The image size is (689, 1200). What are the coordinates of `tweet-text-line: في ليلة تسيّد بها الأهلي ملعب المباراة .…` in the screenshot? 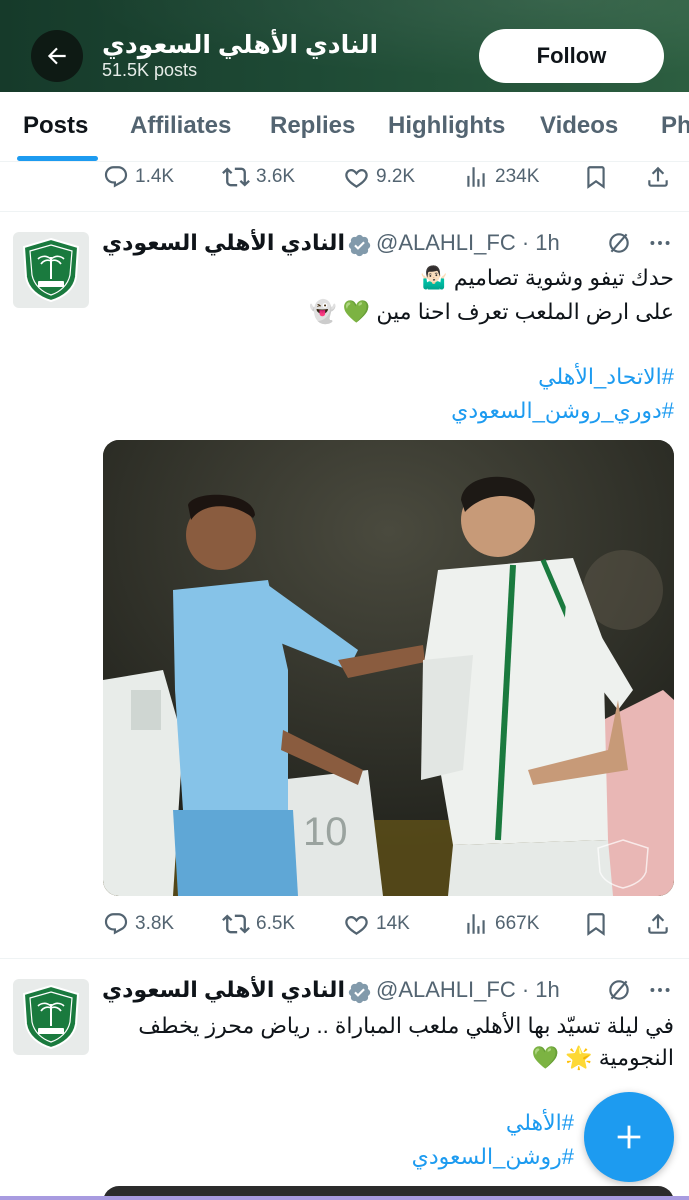 It's located at (406, 1025).